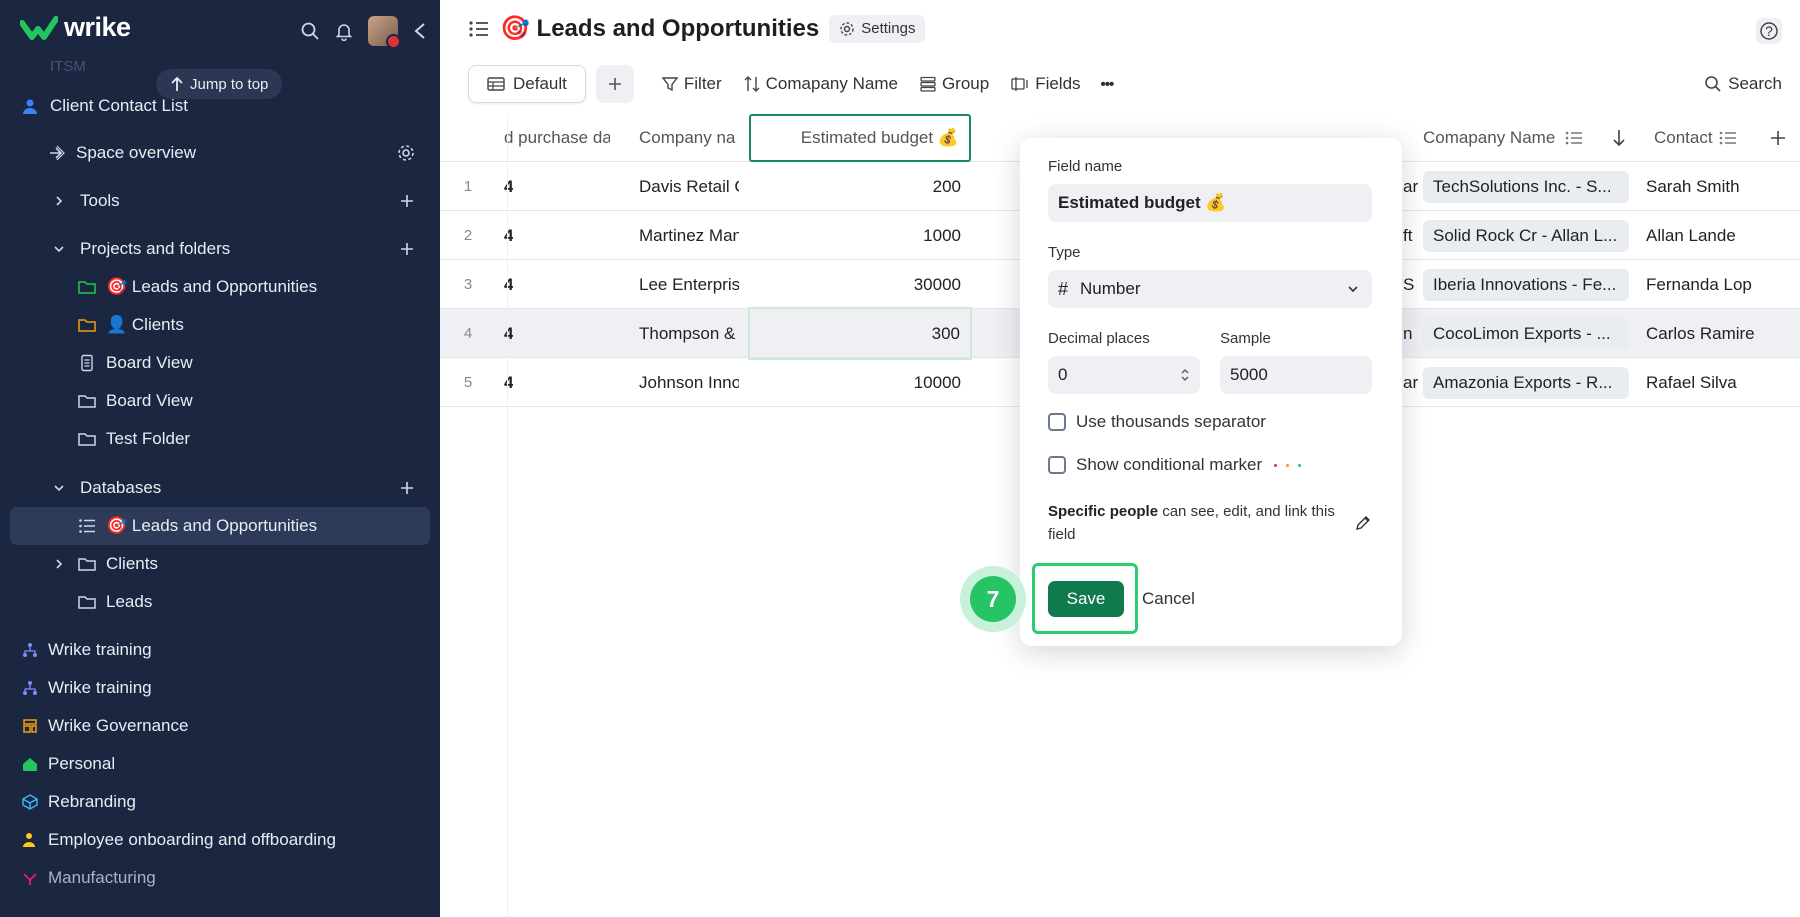 The height and width of the screenshot is (917, 1800). Describe the element at coordinates (30, 879) in the screenshot. I see `manufacturing-icon` at that location.